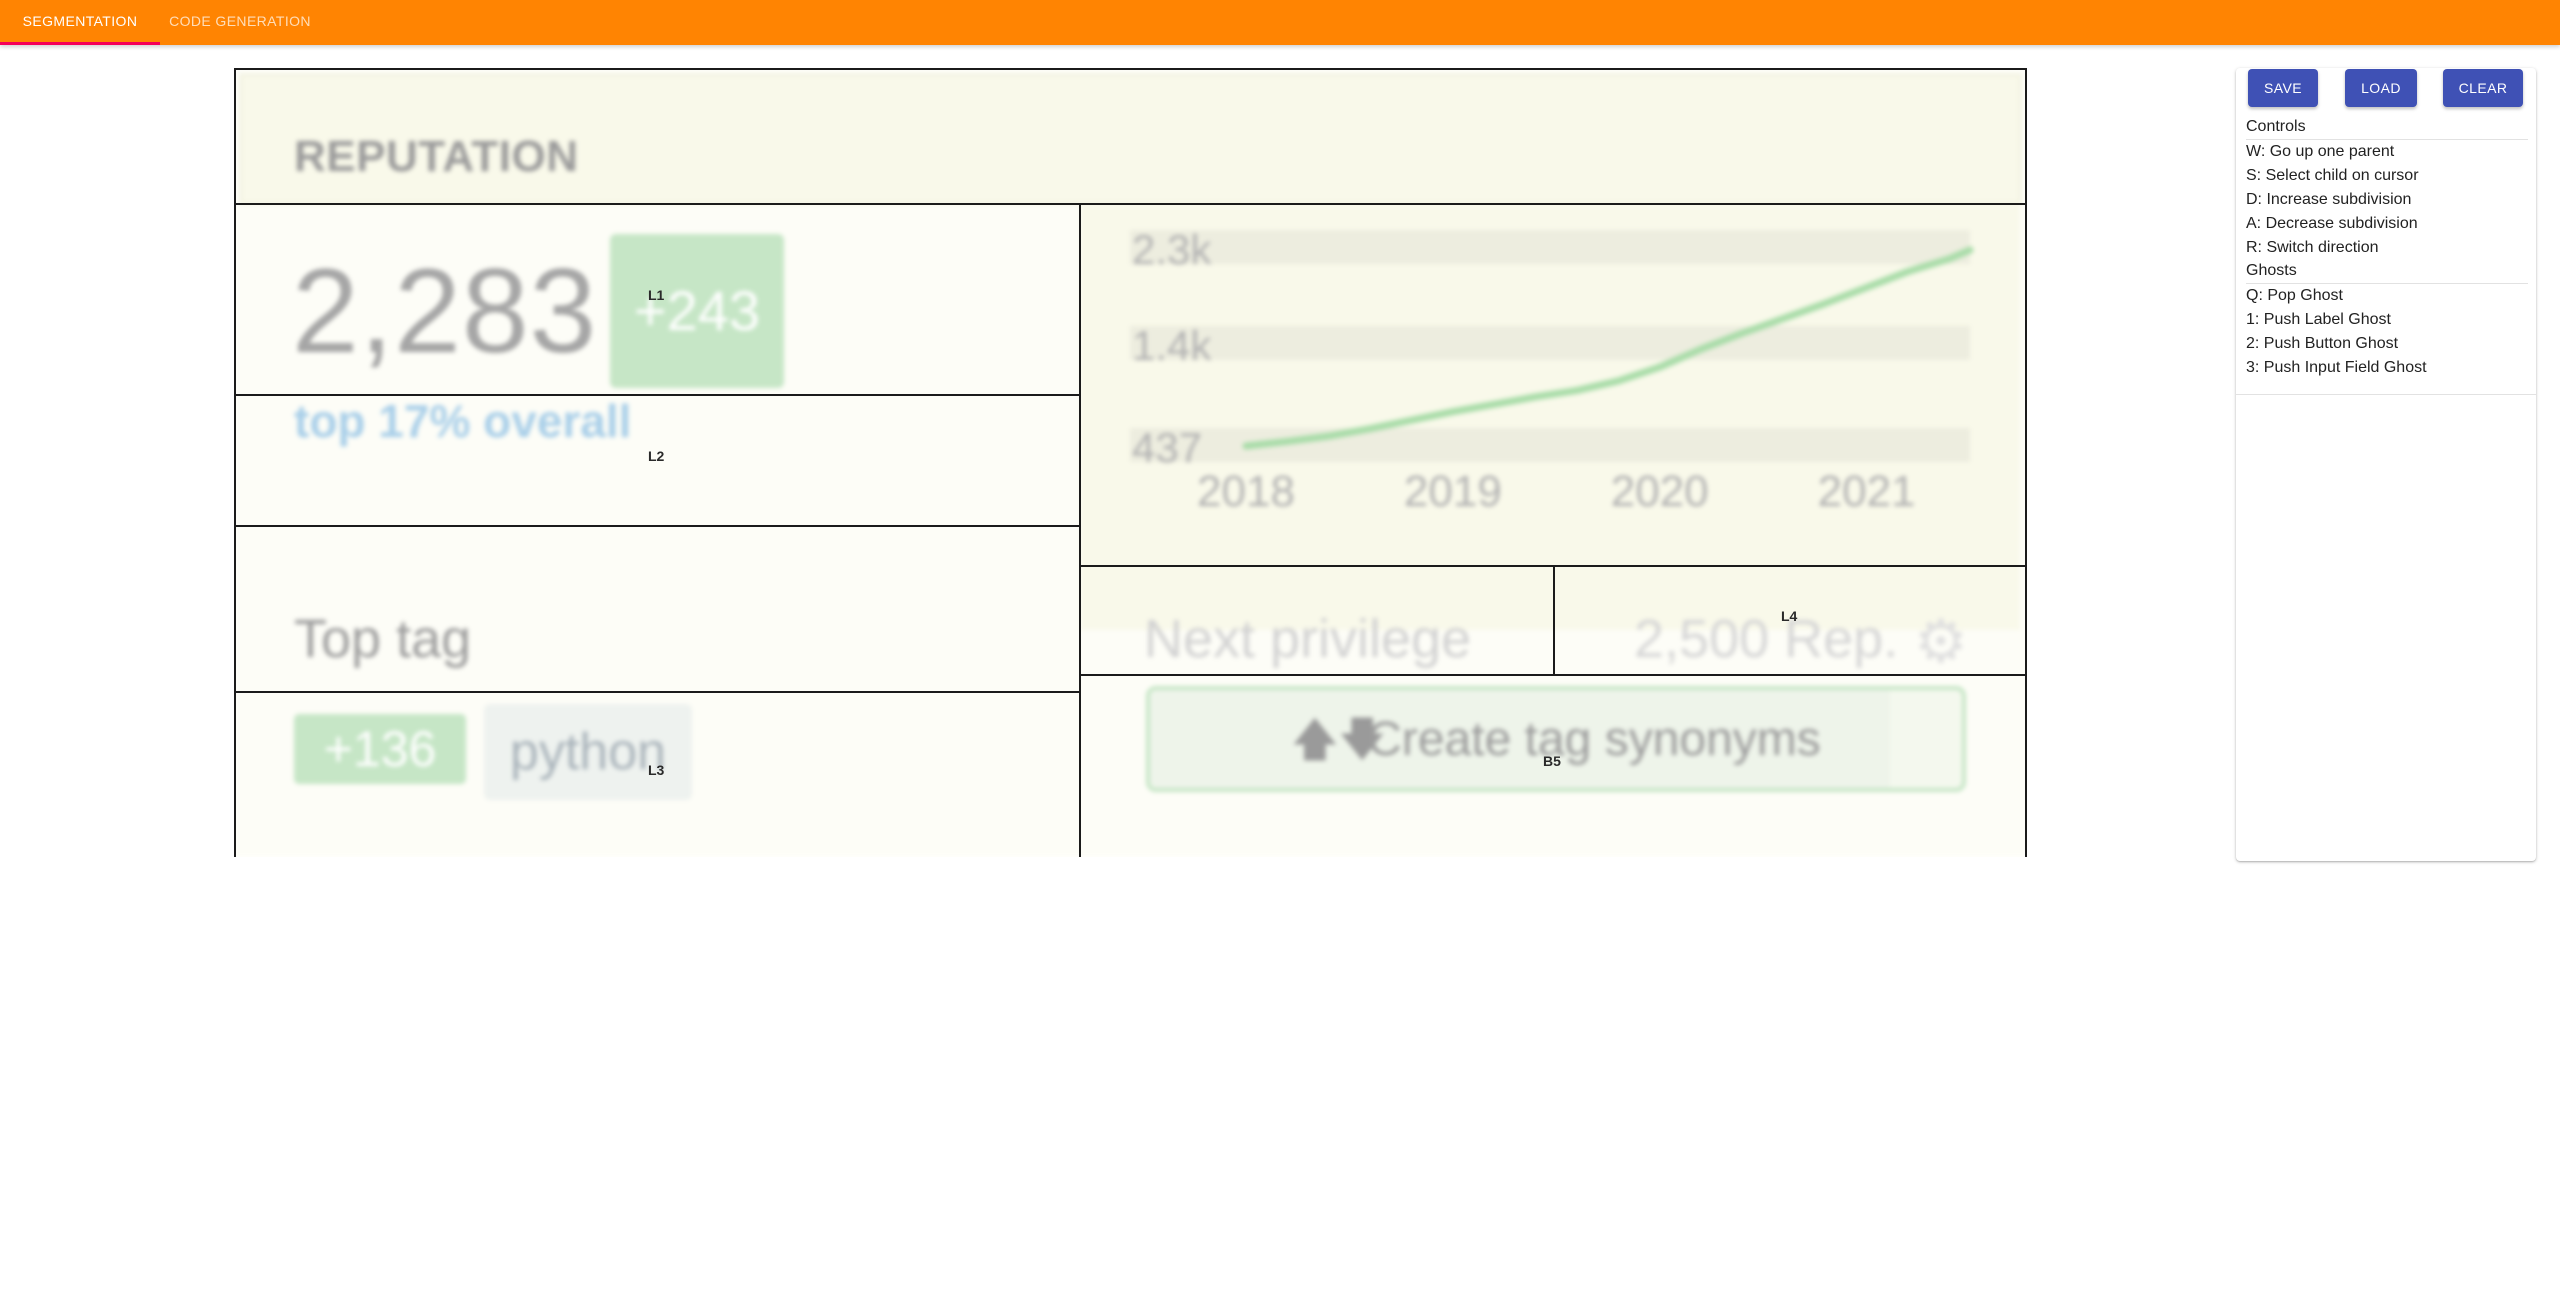  I want to click on load-button: LOAD, so click(2381, 88).